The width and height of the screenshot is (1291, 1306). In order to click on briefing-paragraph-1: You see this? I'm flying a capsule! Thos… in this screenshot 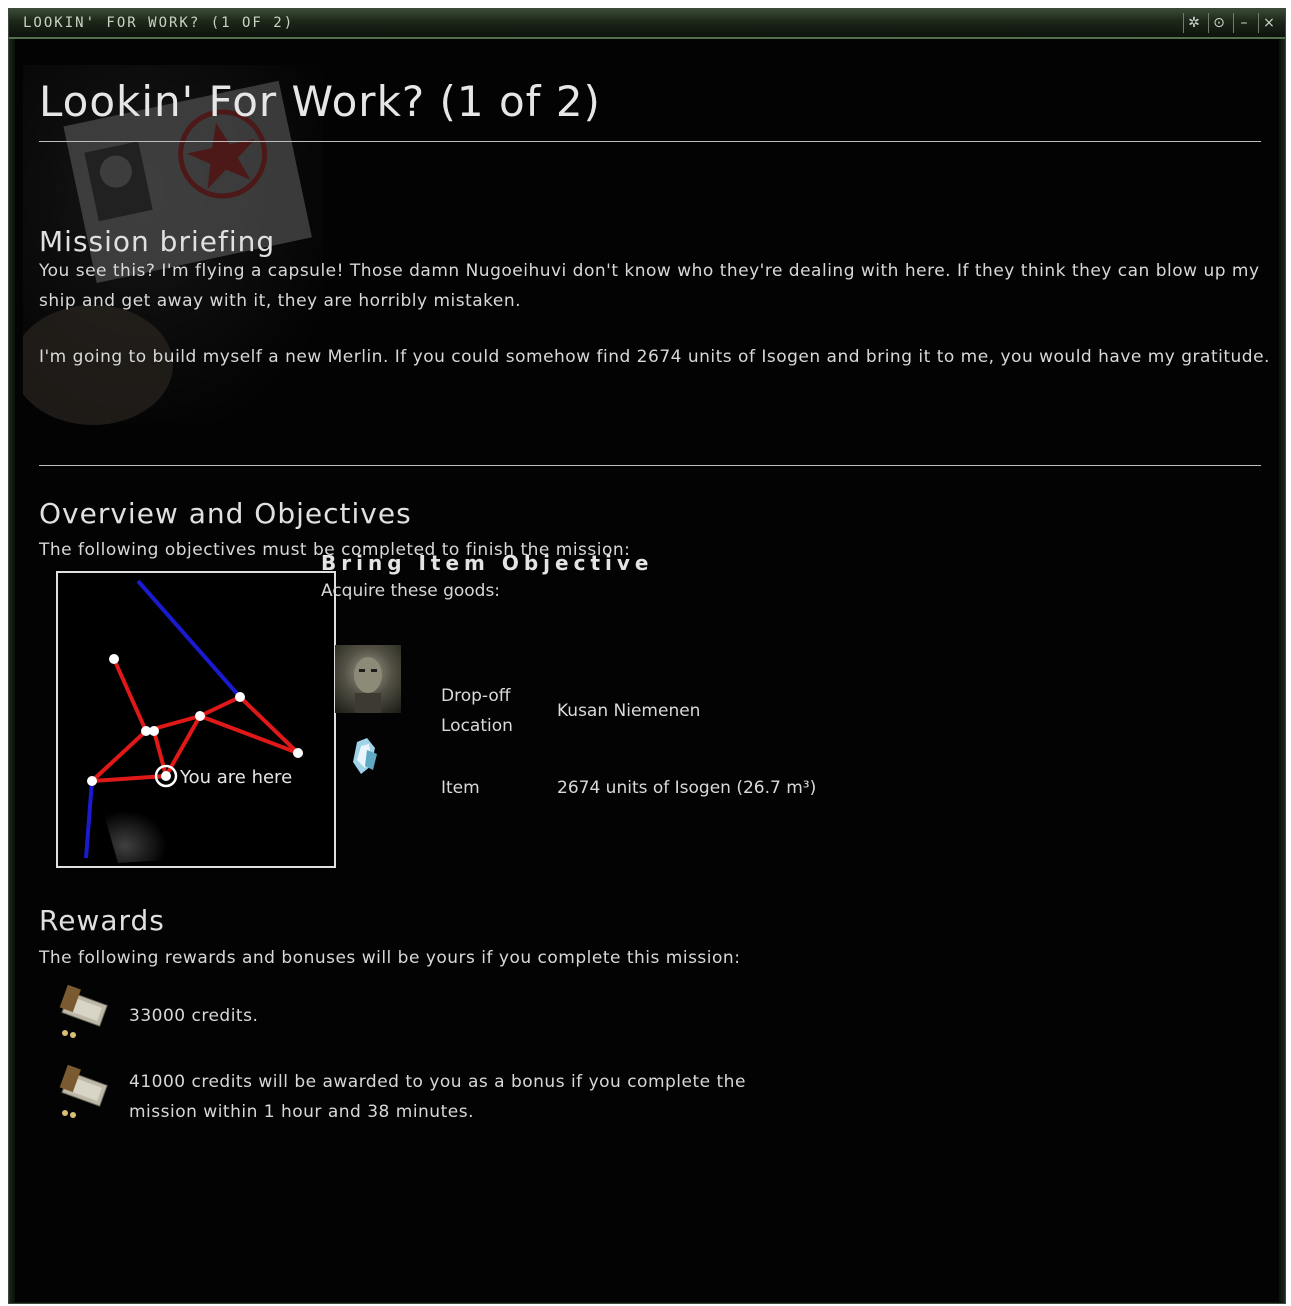, I will do `click(649, 286)`.